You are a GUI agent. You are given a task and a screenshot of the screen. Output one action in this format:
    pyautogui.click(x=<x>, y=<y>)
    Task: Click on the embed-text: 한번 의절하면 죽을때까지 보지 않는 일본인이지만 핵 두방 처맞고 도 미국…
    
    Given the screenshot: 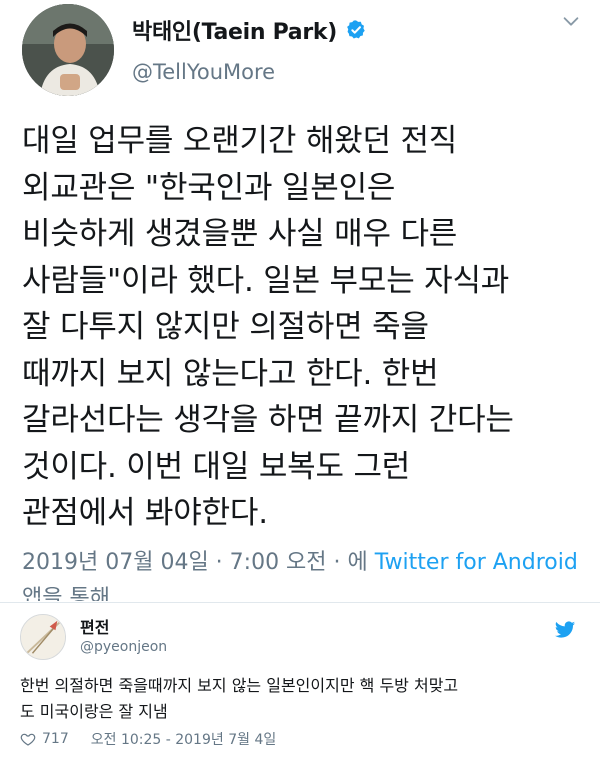 What is the action you would take?
    pyautogui.click(x=239, y=698)
    